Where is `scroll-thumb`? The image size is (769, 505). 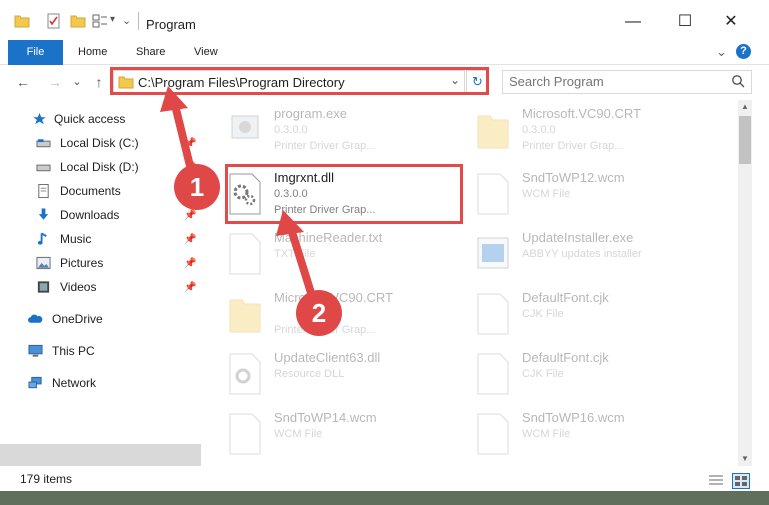
scroll-thumb is located at coordinates (745, 140).